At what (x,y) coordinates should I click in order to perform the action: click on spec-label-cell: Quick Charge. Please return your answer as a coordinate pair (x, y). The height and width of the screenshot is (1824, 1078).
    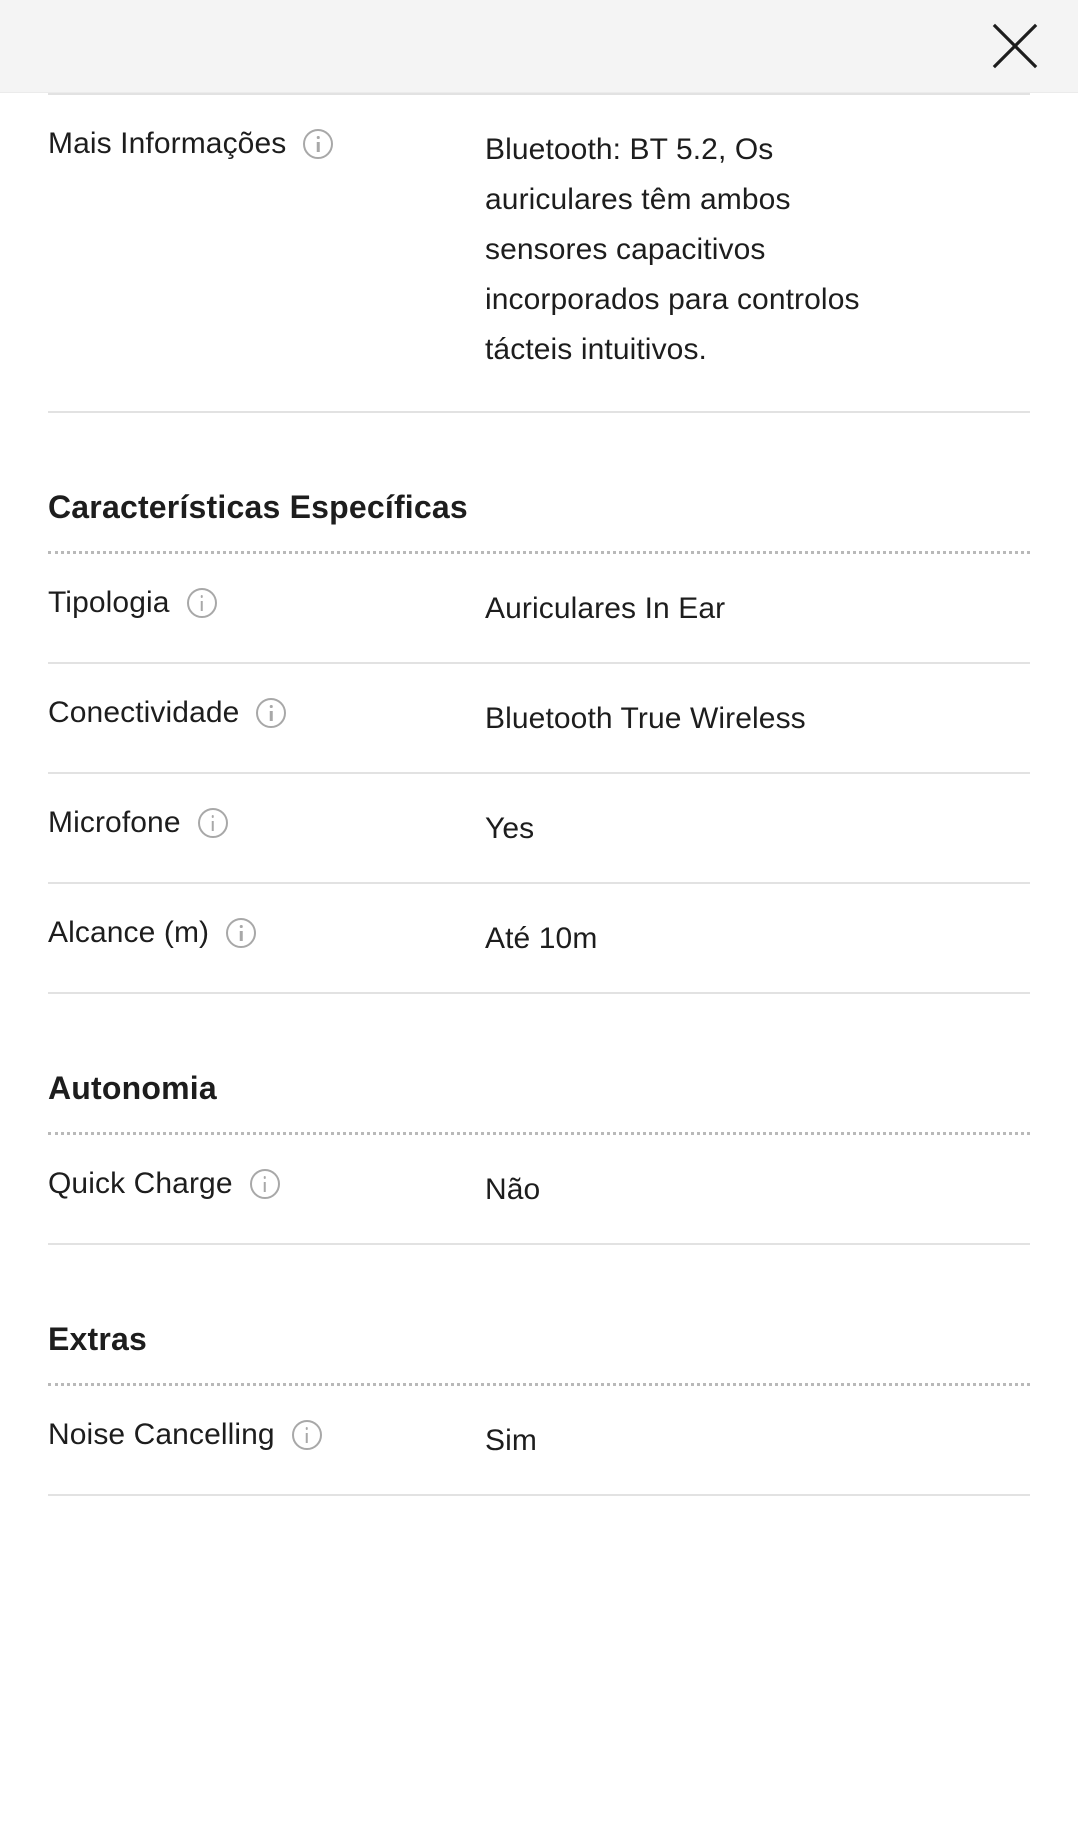
    Looking at the image, I should click on (266, 1184).